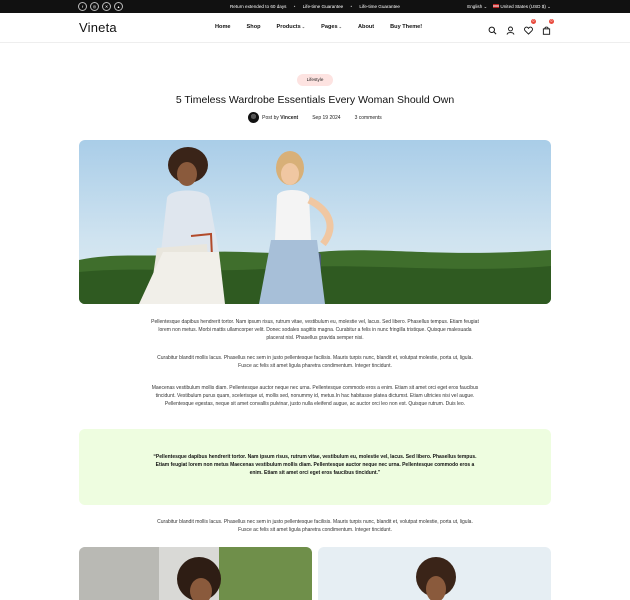 This screenshot has height=600, width=630. I want to click on nav-item-home: Home, so click(223, 27).